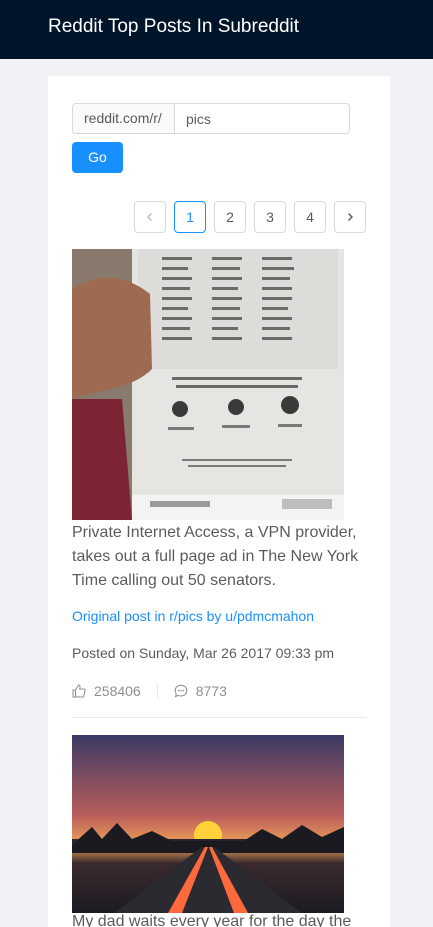 This screenshot has width=433, height=927. What do you see at coordinates (117, 691) in the screenshot?
I see `upvote-count: 258406` at bounding box center [117, 691].